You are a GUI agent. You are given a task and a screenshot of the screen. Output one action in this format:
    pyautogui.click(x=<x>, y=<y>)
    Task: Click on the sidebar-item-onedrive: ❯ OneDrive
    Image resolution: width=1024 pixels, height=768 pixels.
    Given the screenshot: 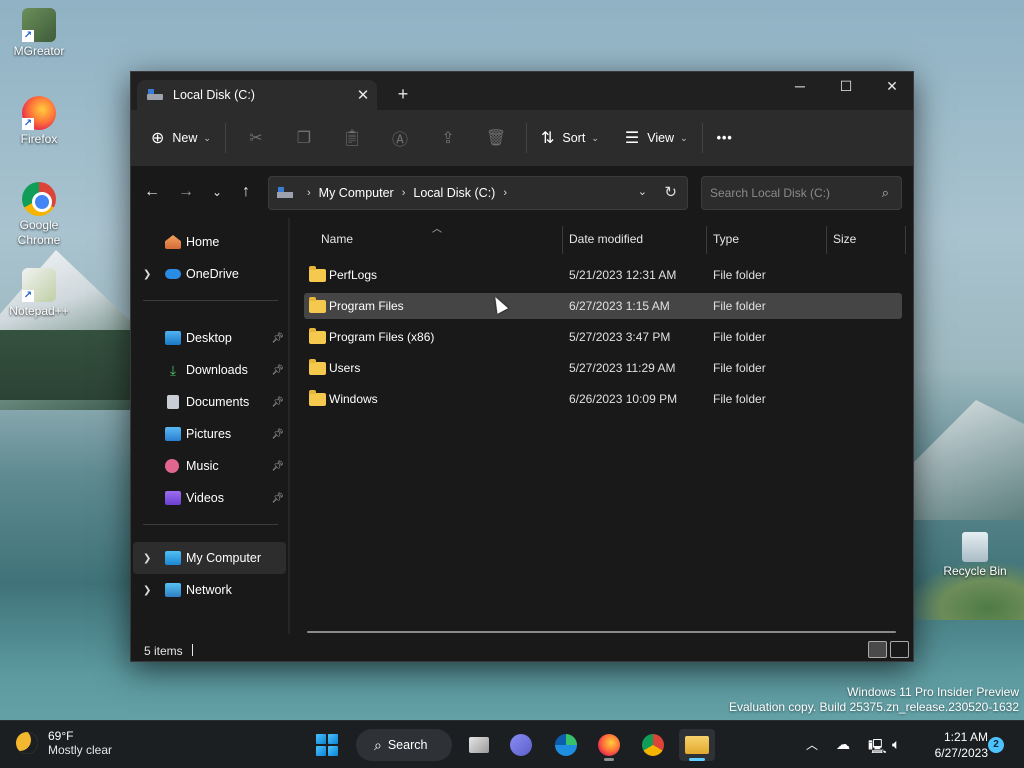 What is the action you would take?
    pyautogui.click(x=209, y=274)
    